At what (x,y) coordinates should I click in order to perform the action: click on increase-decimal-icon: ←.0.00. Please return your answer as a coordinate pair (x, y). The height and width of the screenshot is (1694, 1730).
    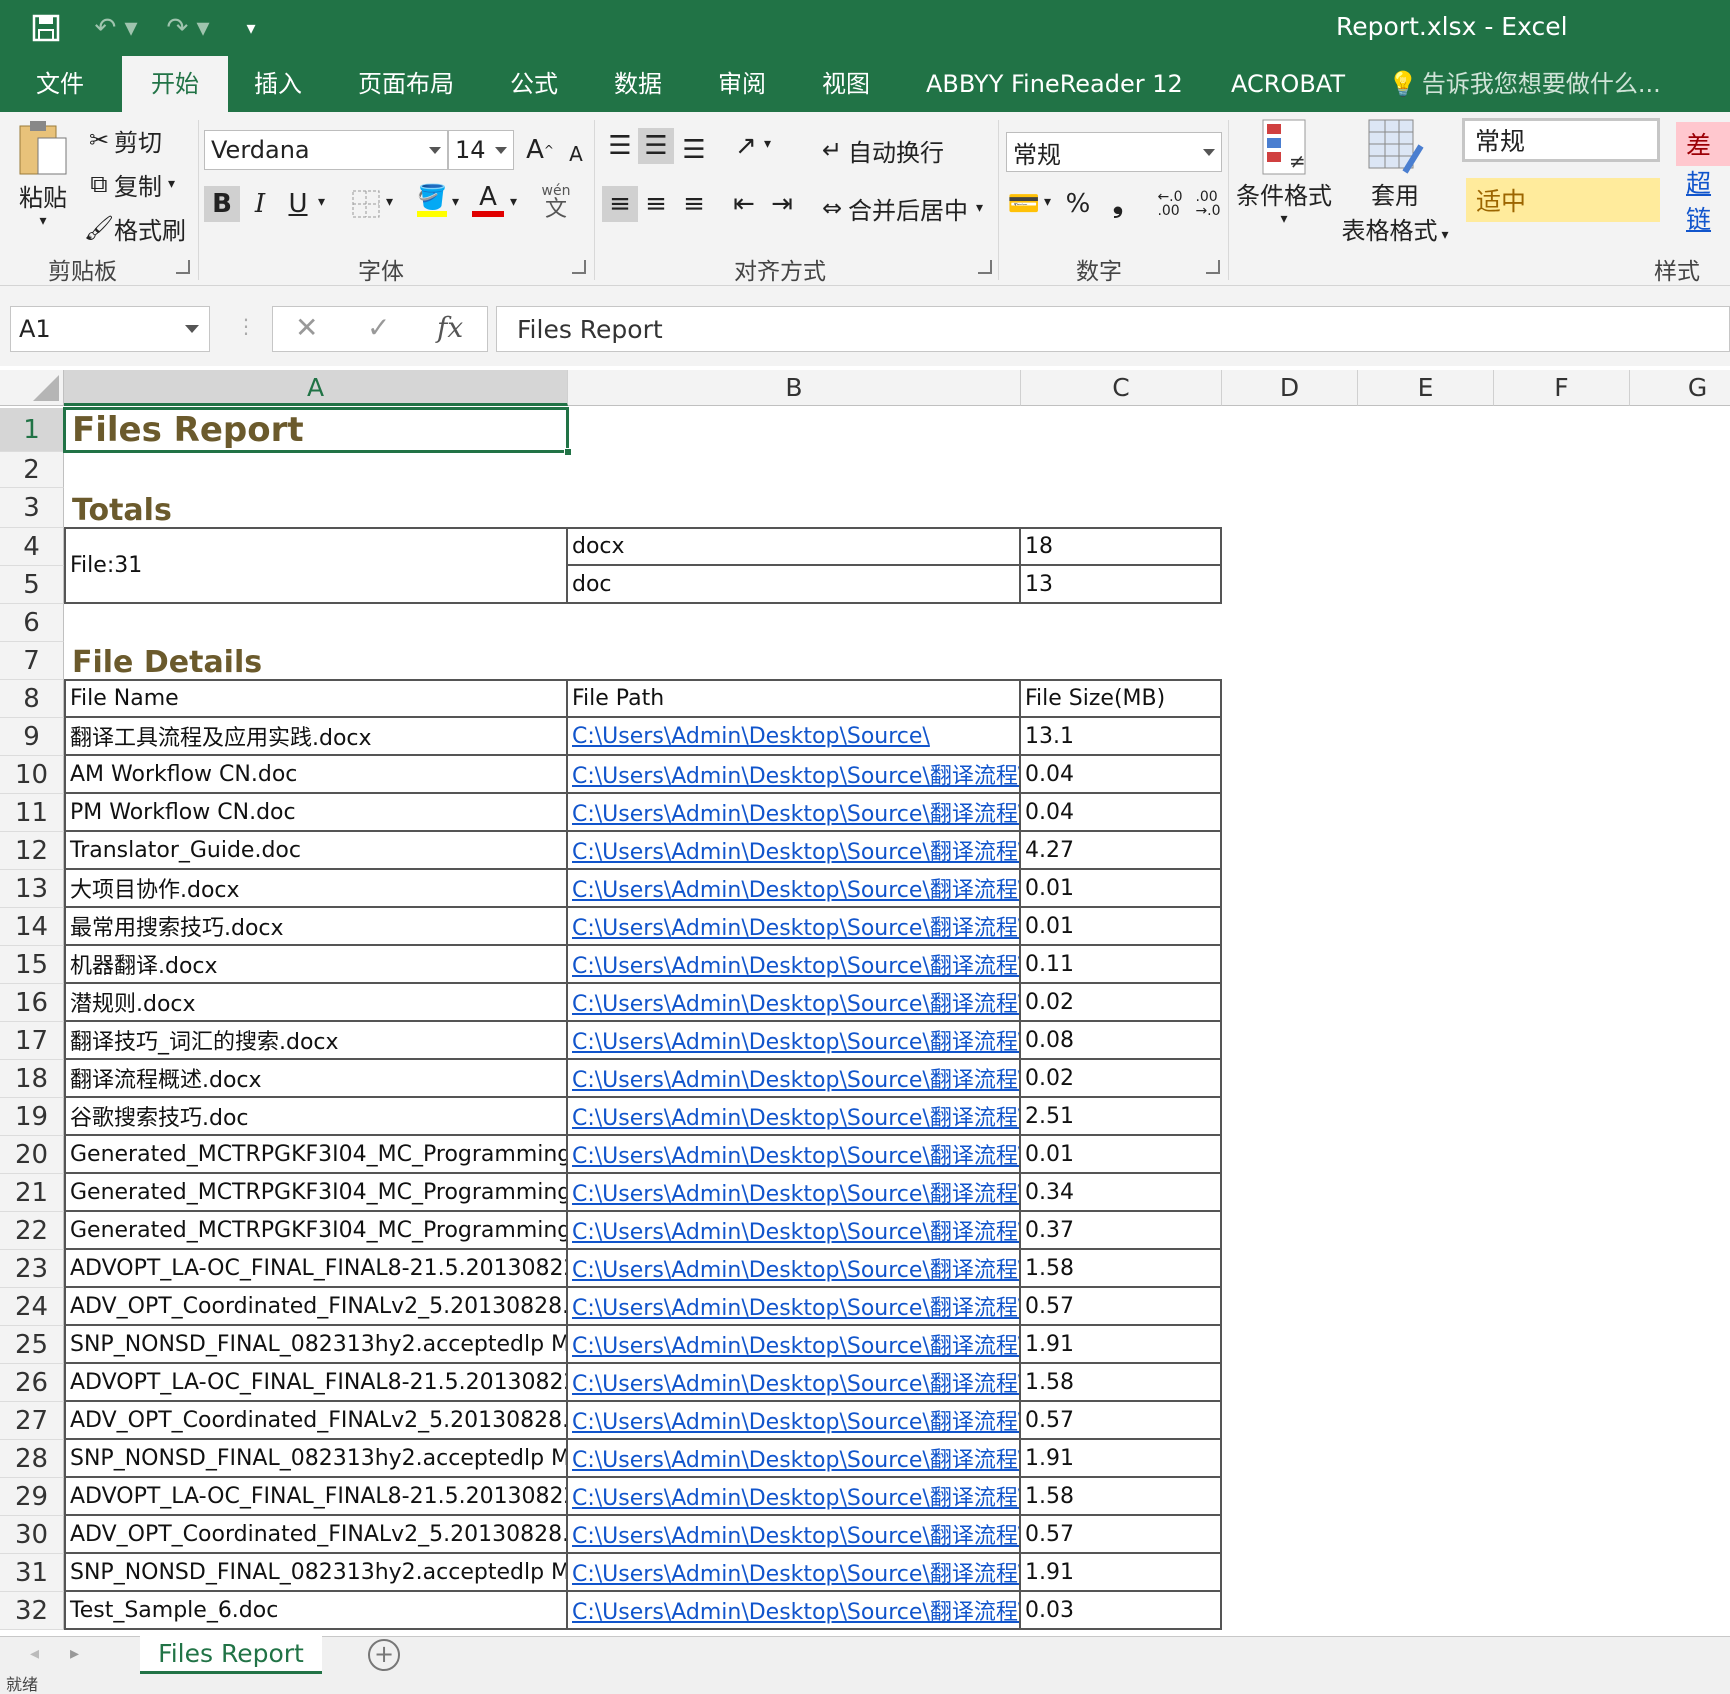
    Looking at the image, I should click on (1170, 204).